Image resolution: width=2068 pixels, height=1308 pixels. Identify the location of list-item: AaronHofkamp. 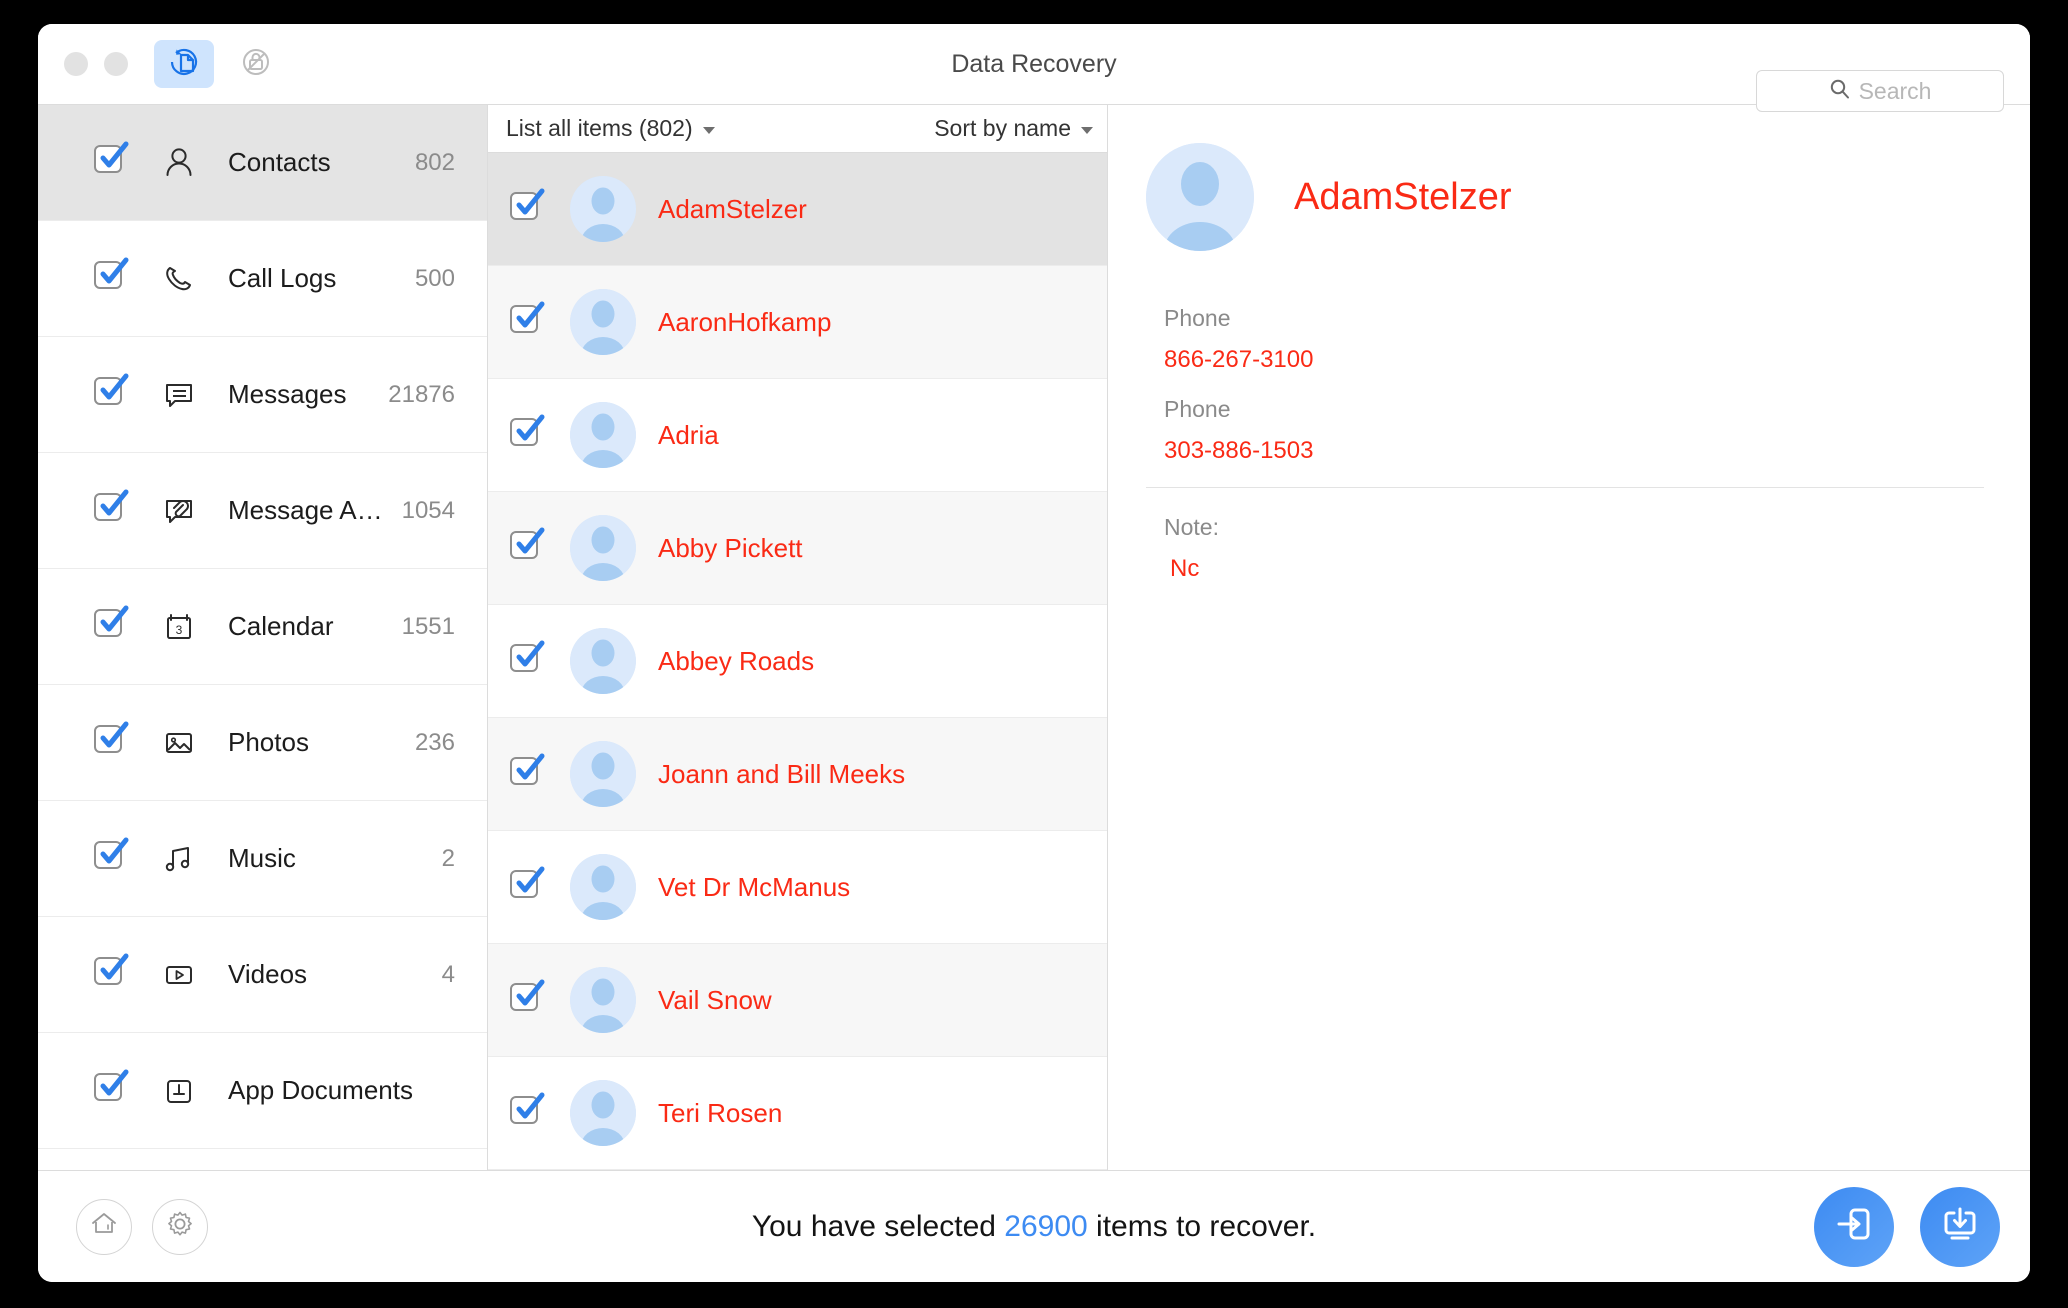
(797, 322).